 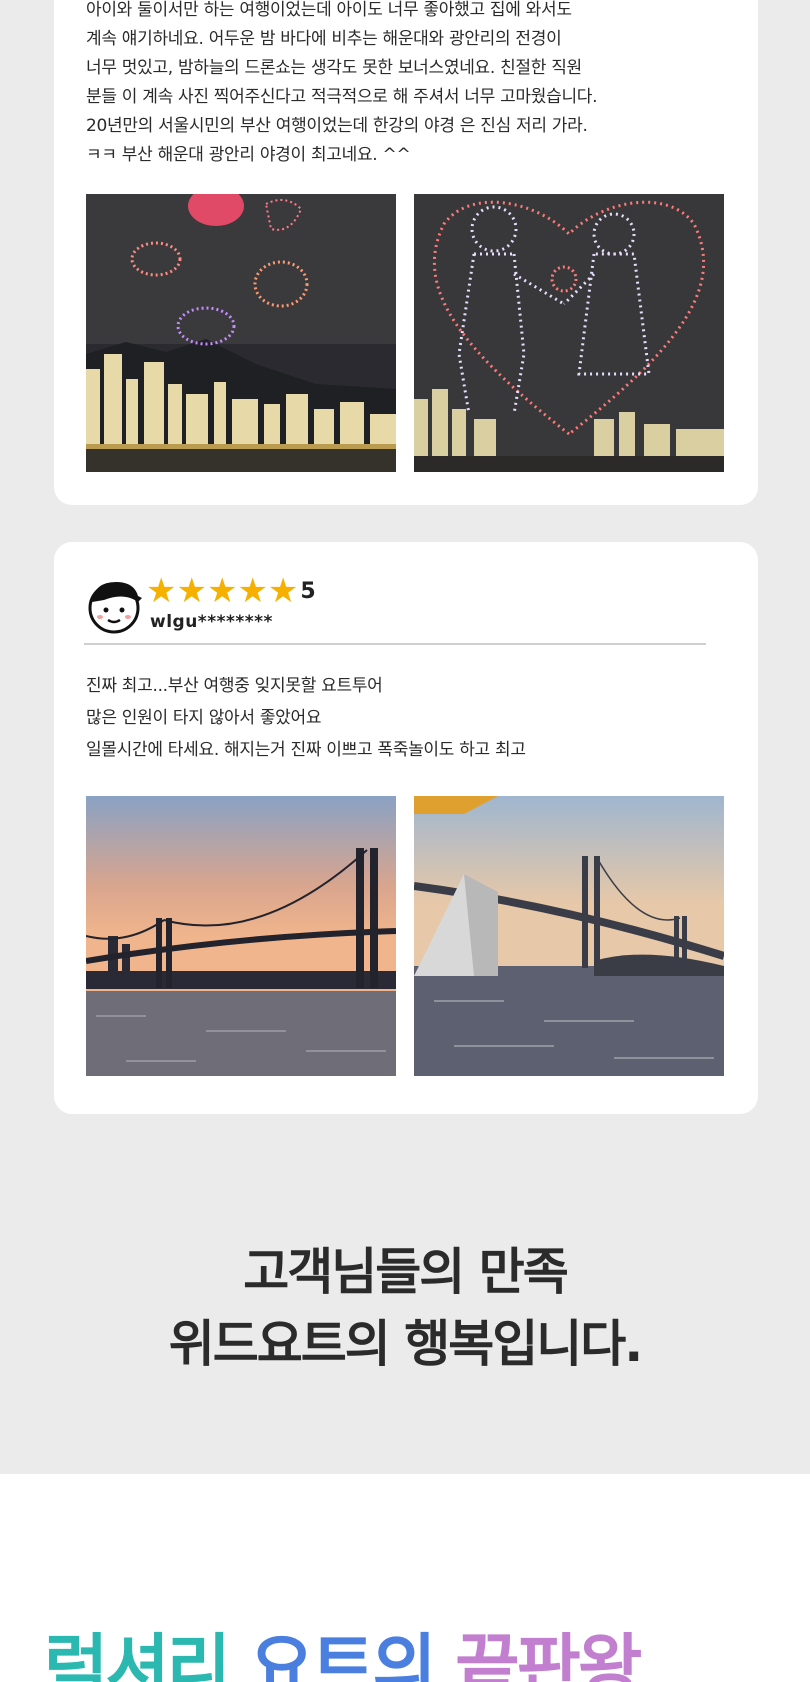 What do you see at coordinates (329, 10) in the screenshot?
I see `review-line: 아이와 둘이서만 하는 여행이었는데 아이도 너무 좋아했고 집에 와서도` at bounding box center [329, 10].